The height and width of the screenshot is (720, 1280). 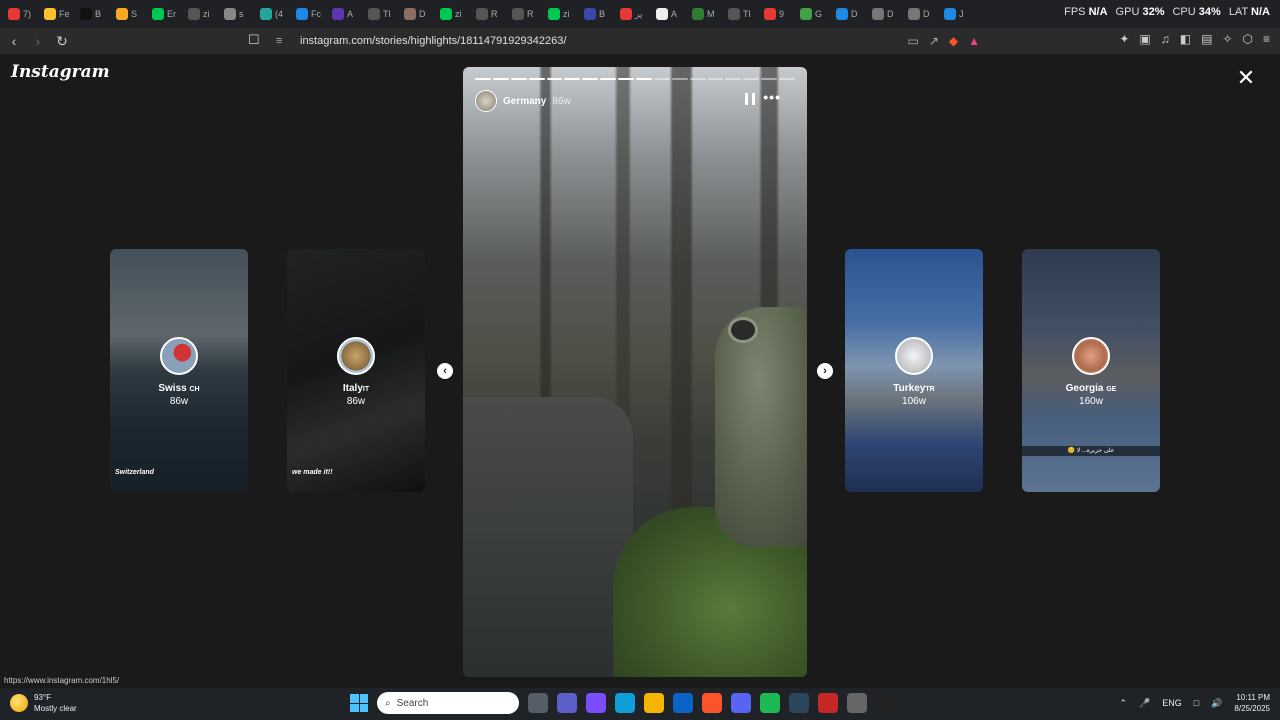 What do you see at coordinates (1252, 703) in the screenshot?
I see `clock: 10:11 PM 8/25/2025` at bounding box center [1252, 703].